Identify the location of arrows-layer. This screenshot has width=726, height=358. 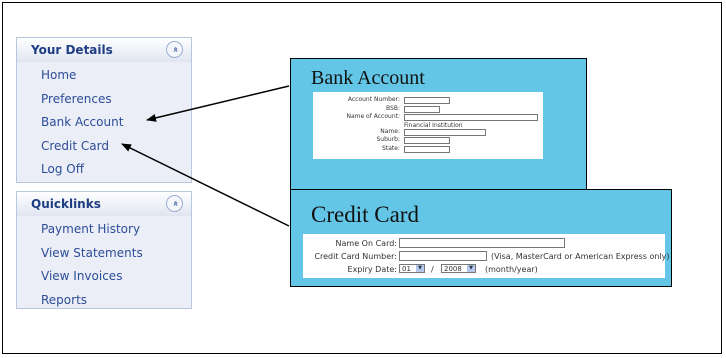
(205, 156).